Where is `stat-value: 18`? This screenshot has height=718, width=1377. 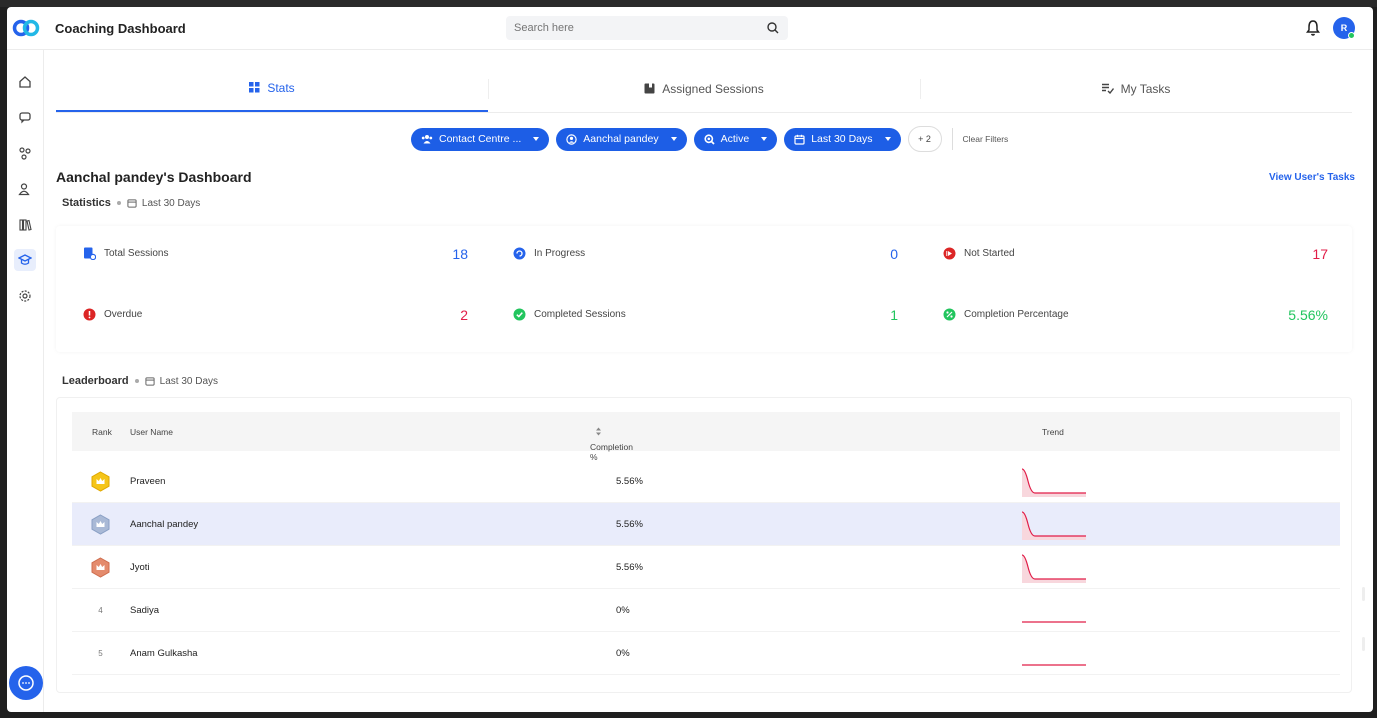
stat-value: 18 is located at coordinates (460, 253).